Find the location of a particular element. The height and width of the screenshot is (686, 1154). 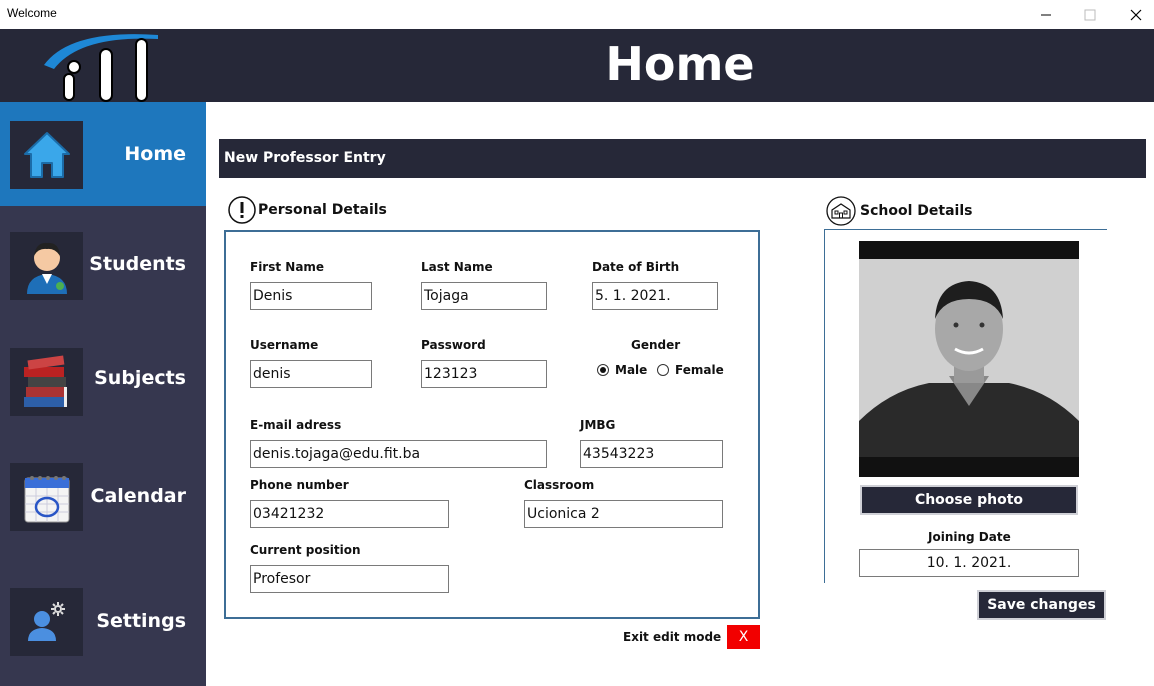

home-icon is located at coordinates (46, 155).